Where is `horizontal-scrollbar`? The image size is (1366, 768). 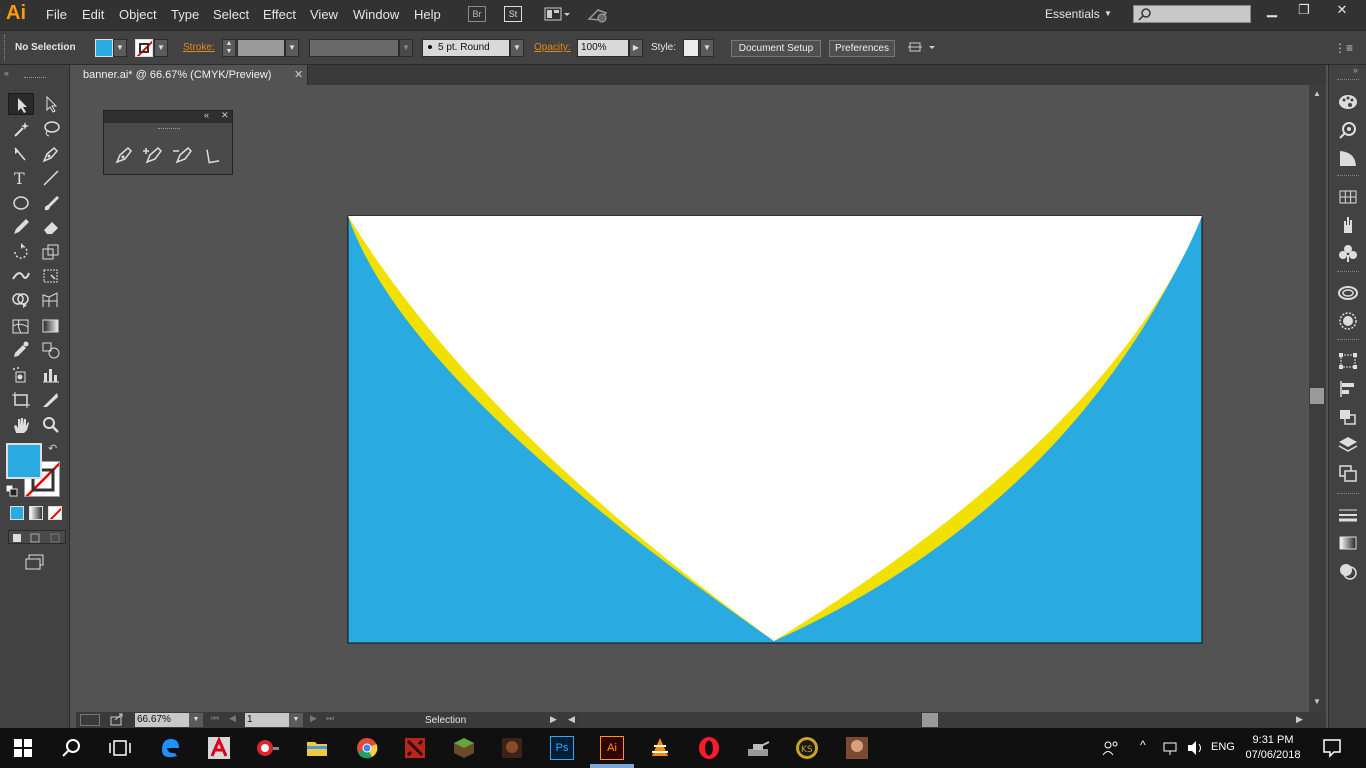
horizontal-scrollbar is located at coordinates (940, 720).